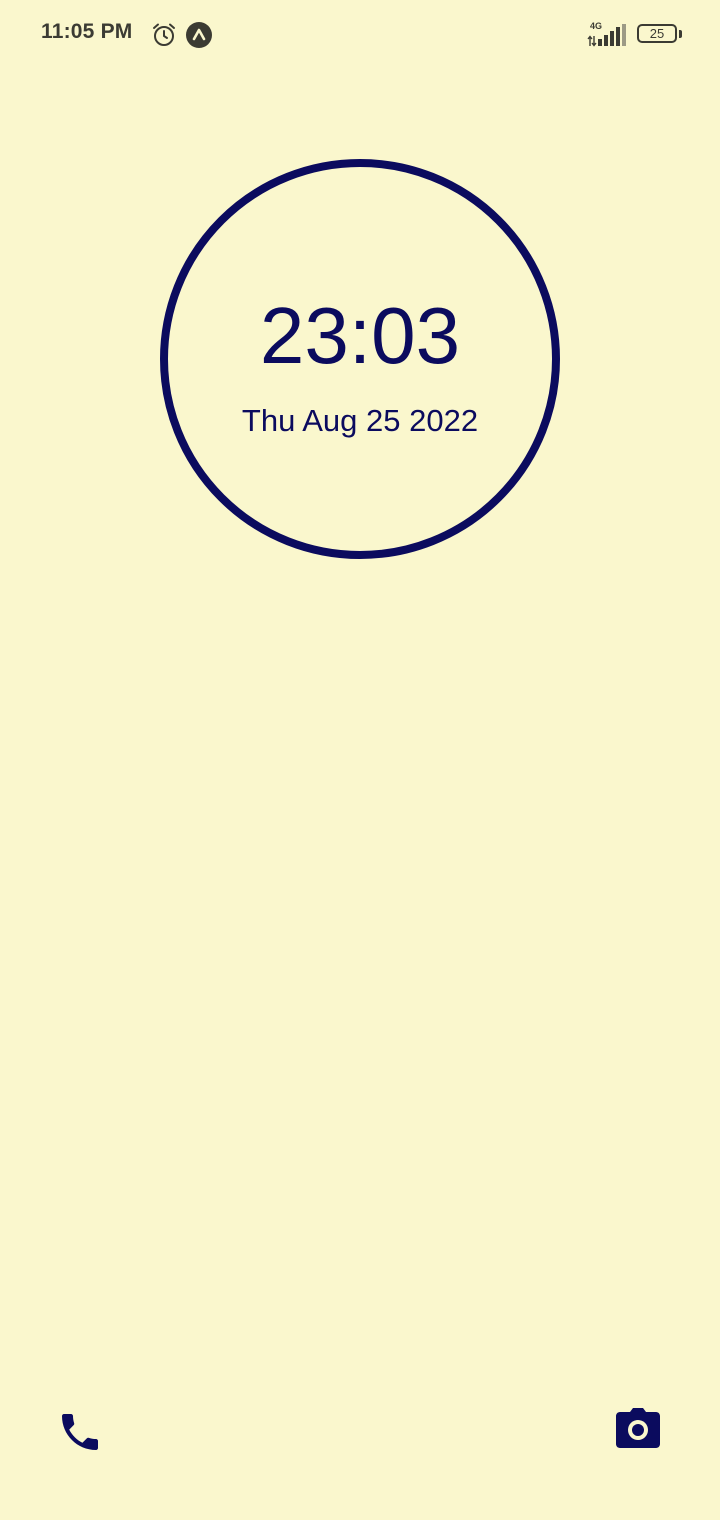 The width and height of the screenshot is (720, 1520). What do you see at coordinates (360, 335) in the screenshot?
I see `clock-time: 23:03` at bounding box center [360, 335].